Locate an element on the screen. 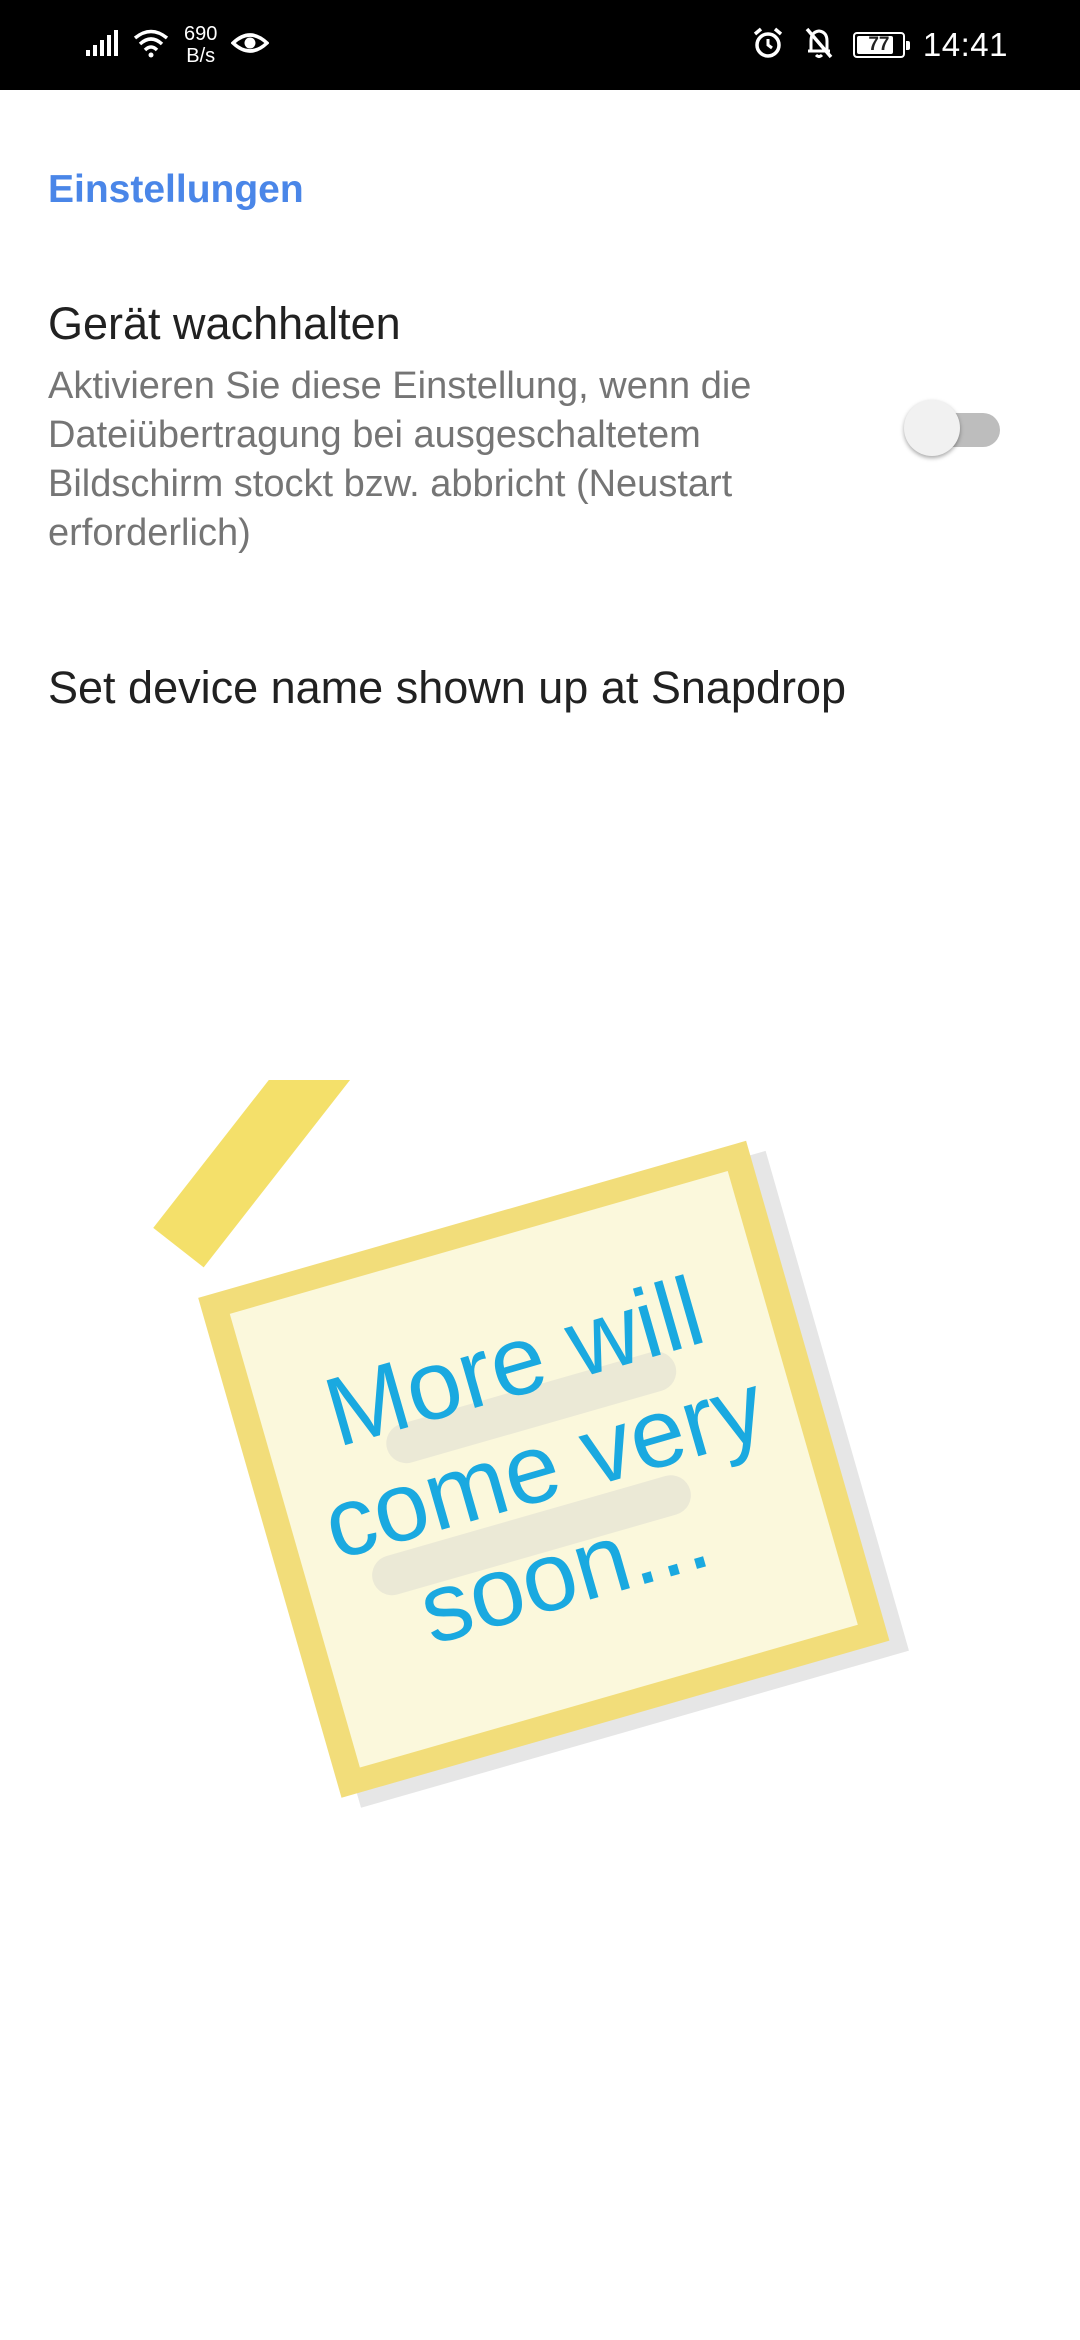 The width and height of the screenshot is (1080, 2340). network-speed: 690 B/s is located at coordinates (200, 45).